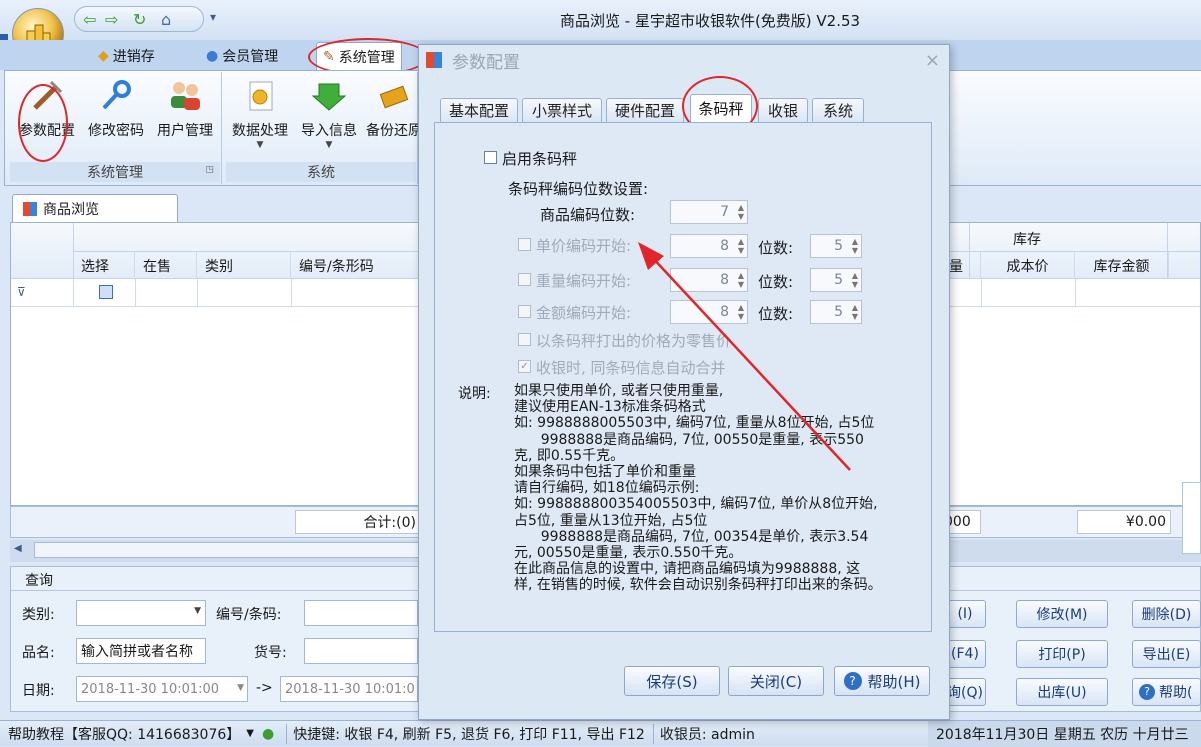 Image resolution: width=1201 pixels, height=747 pixels. I want to click on tab-system: 系统, so click(838, 110).